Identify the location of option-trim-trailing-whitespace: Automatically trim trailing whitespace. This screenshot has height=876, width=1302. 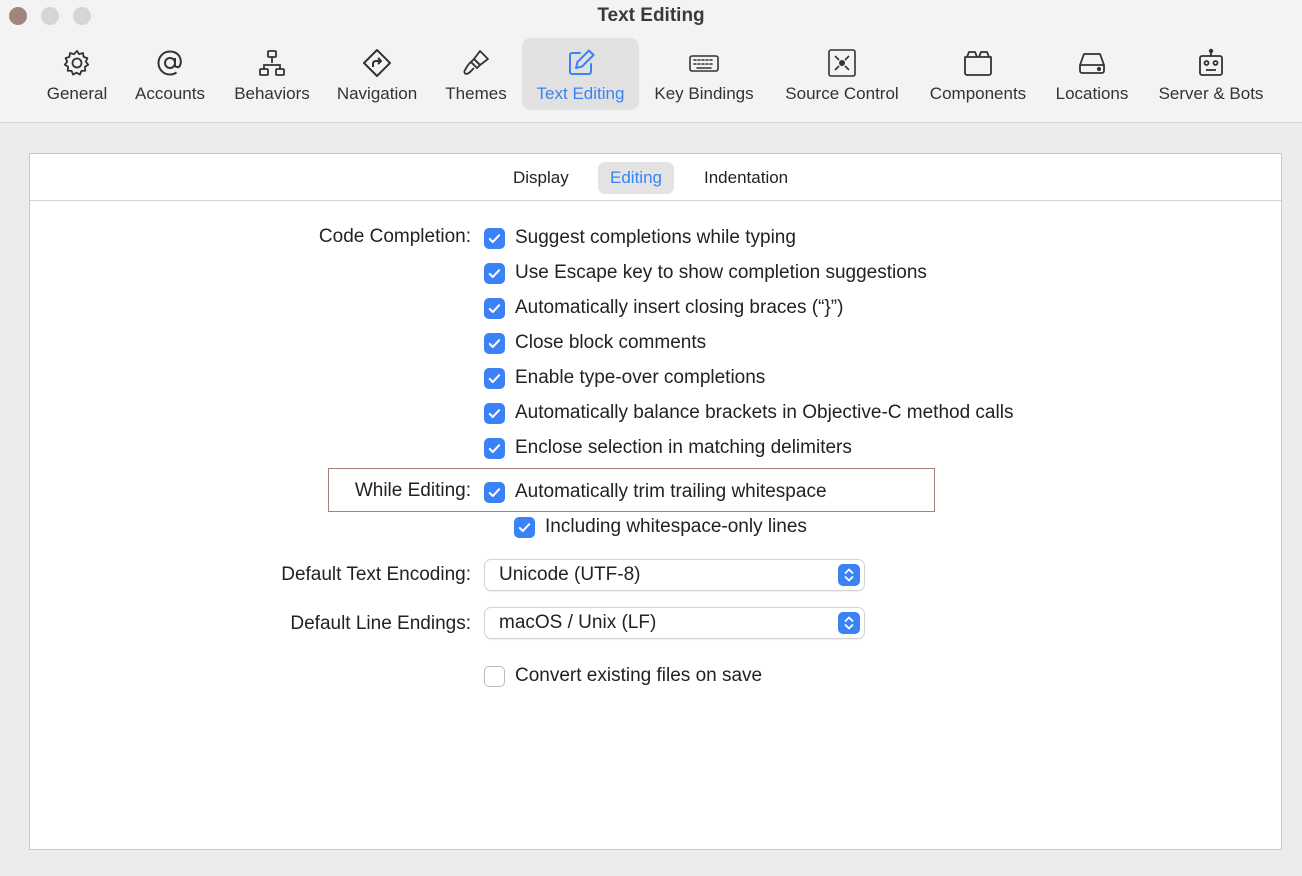
(655, 492).